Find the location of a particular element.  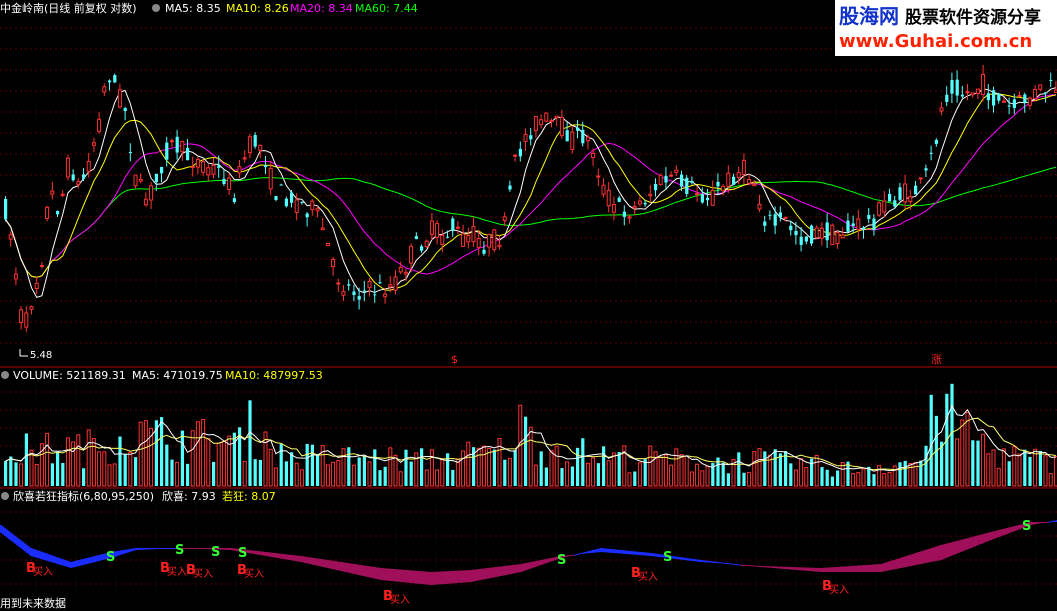

volume-collapse-icon is located at coordinates (5, 375).